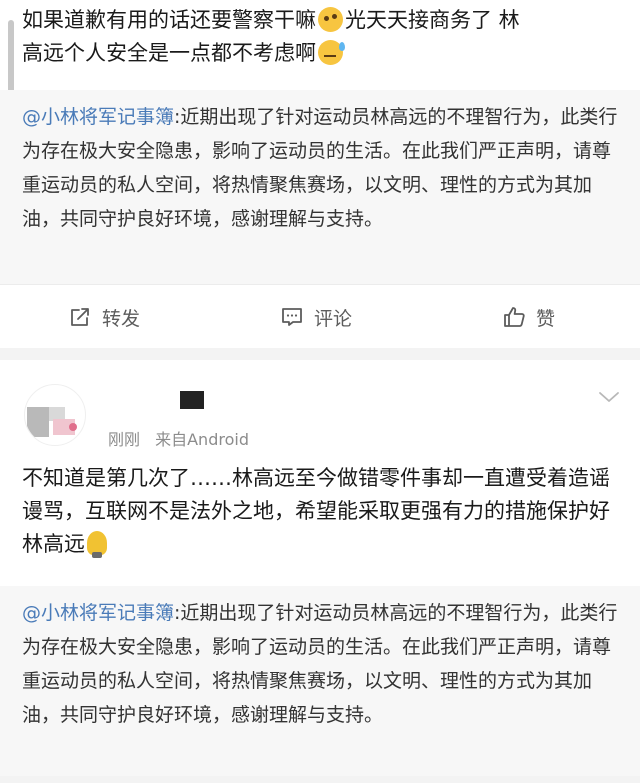 The image size is (640, 783). Describe the element at coordinates (124, 439) in the screenshot. I see `post-time: 刚刚` at that location.